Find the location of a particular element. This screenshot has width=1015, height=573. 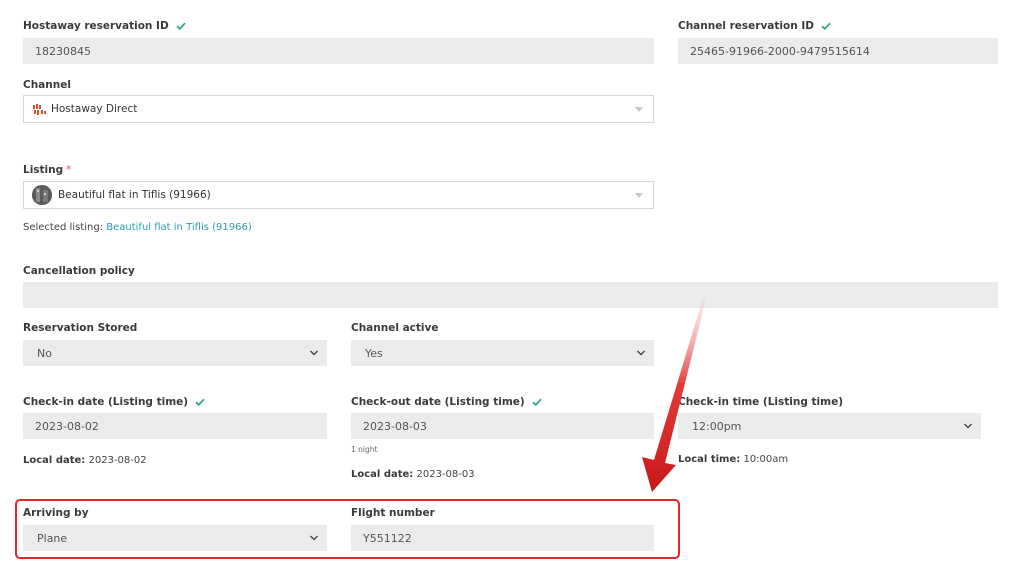

checkin-local-date: Local date: 2023-08-02 is located at coordinates (85, 460).